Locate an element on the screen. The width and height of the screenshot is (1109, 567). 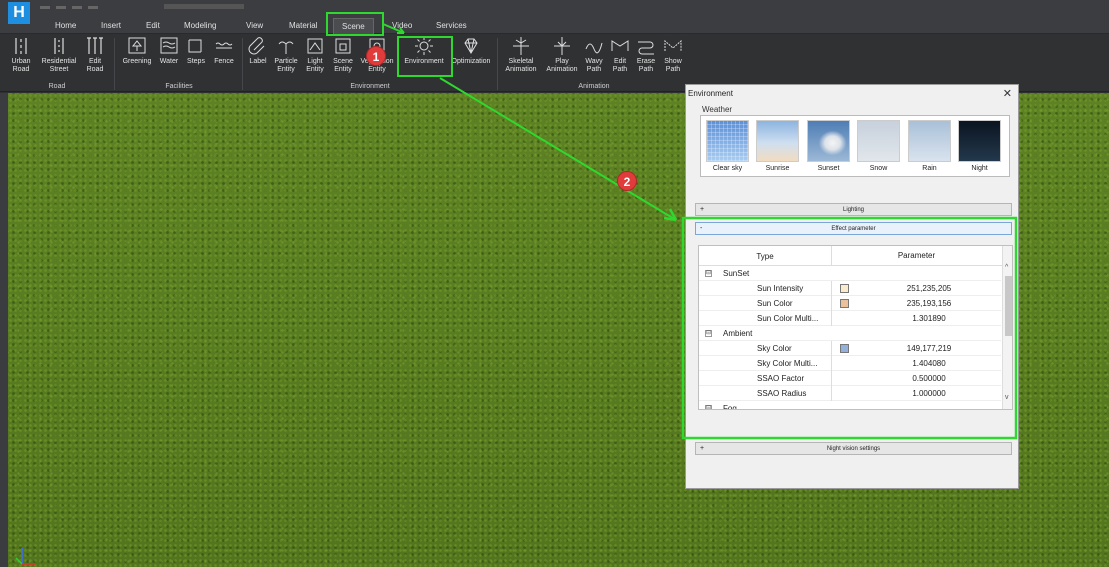
weather-label: Clear sky is located at coordinates (727, 168).